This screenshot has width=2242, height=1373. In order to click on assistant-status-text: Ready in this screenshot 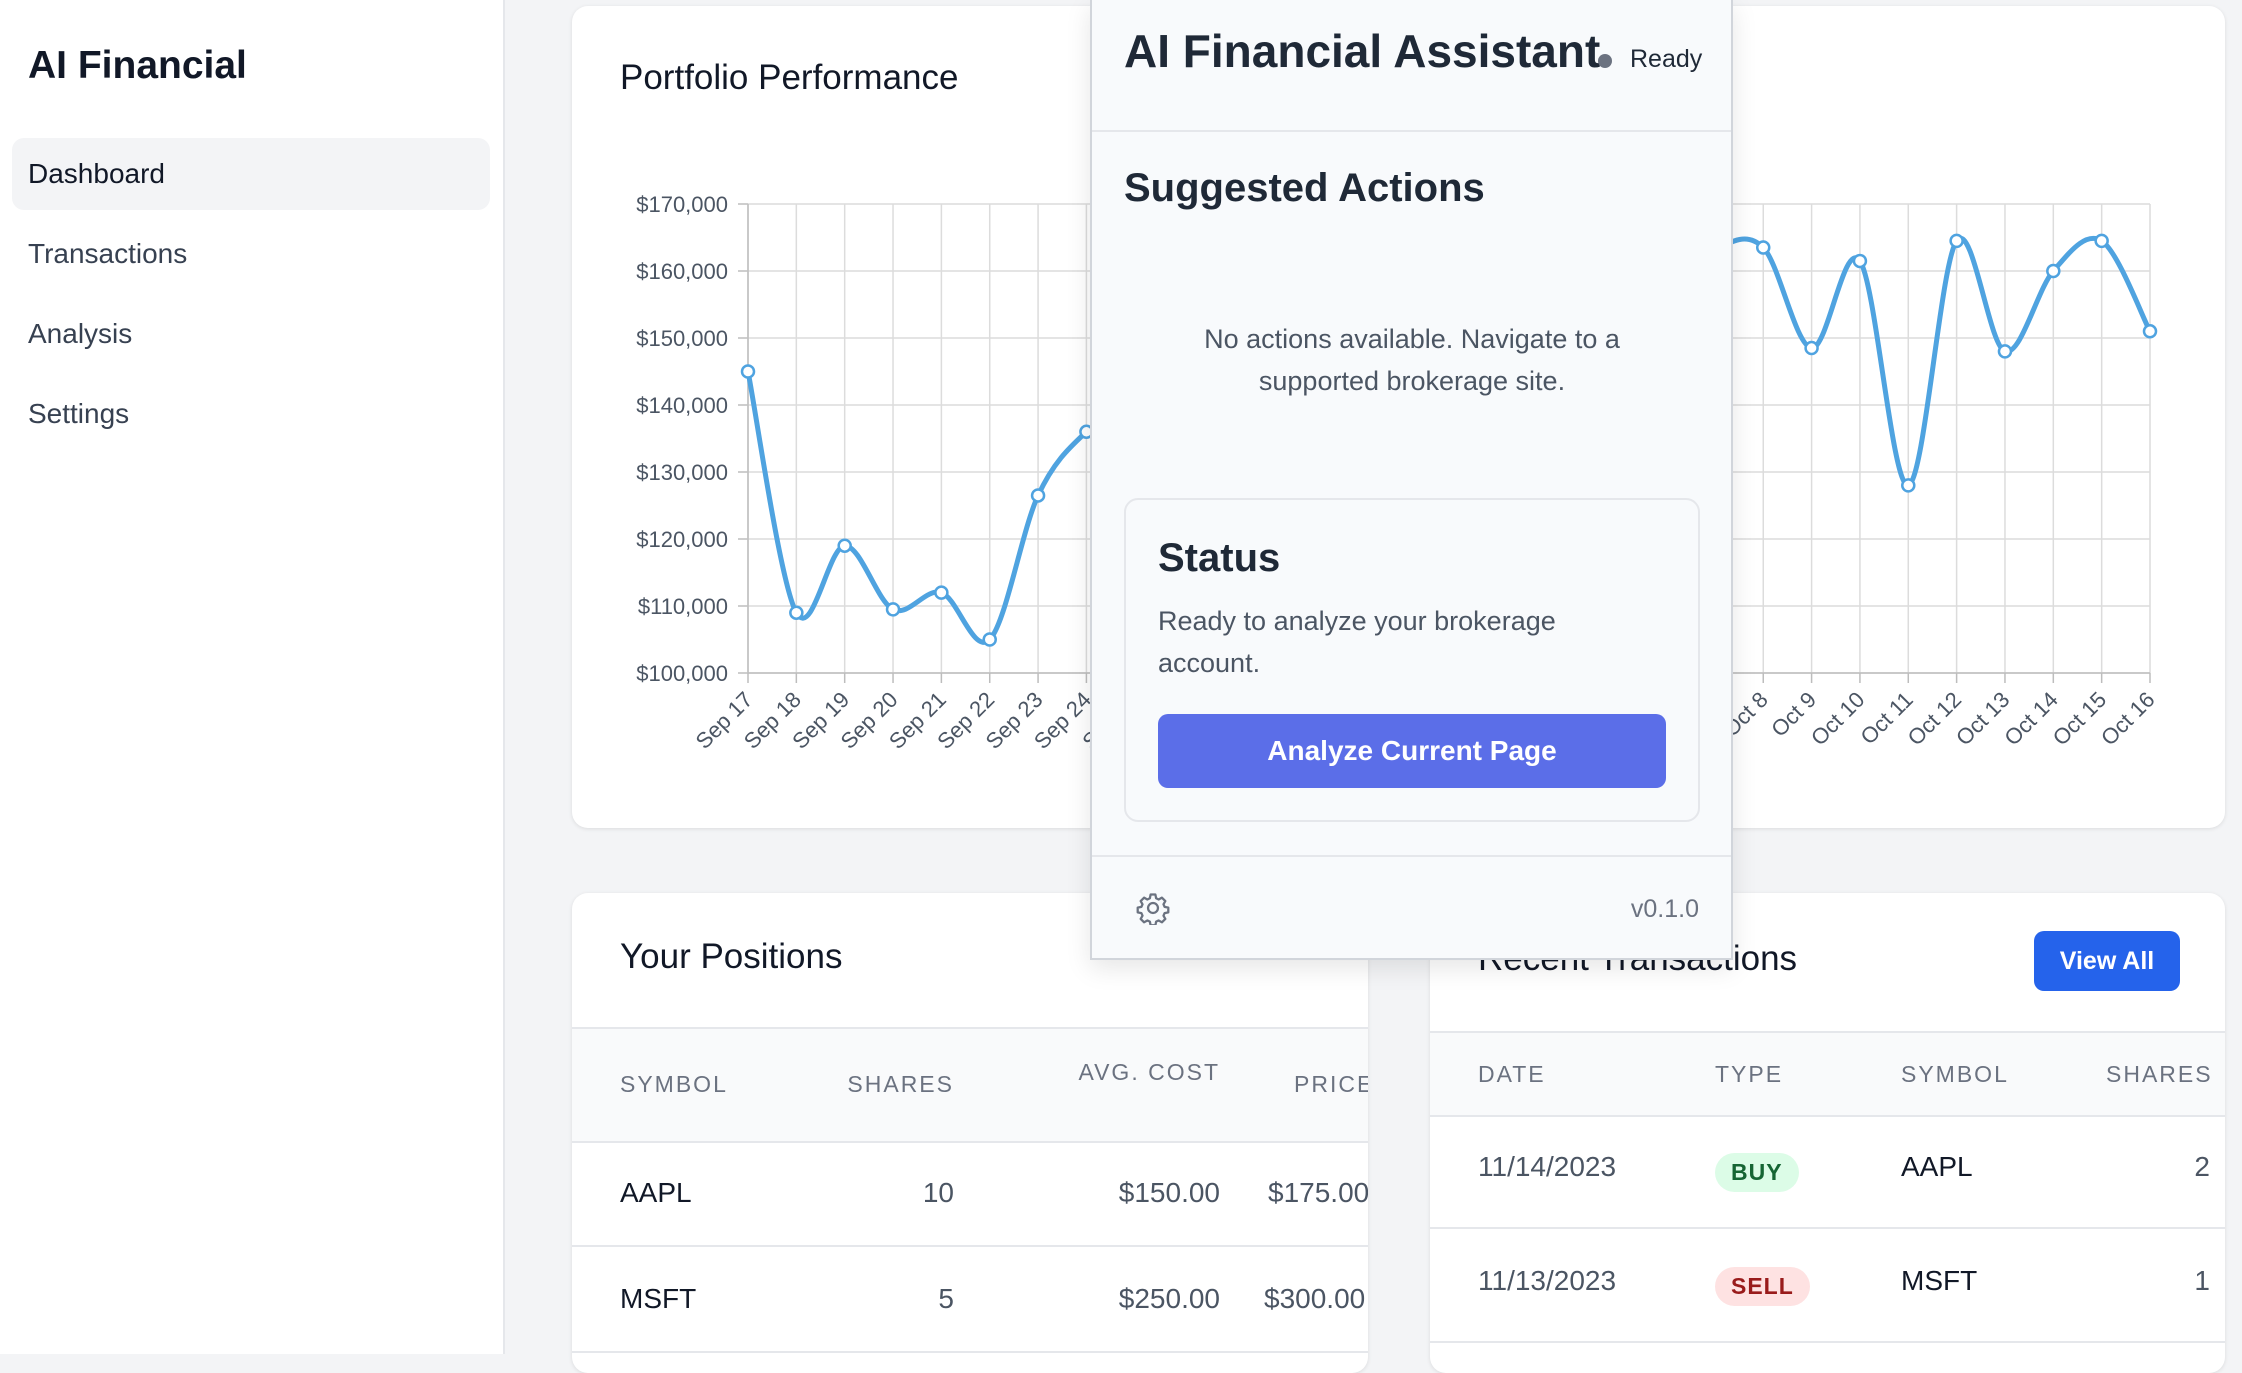, I will do `click(1666, 59)`.